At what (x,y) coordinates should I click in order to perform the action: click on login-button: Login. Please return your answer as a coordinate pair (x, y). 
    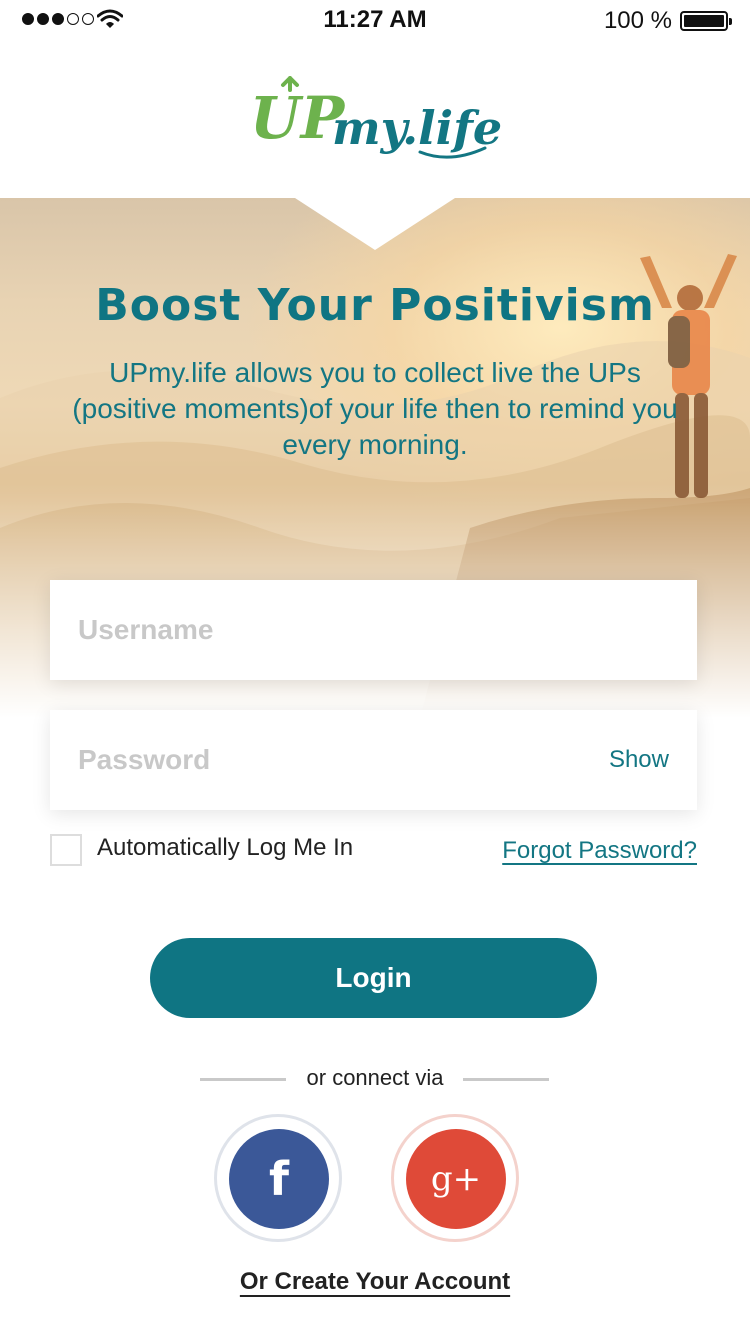
    Looking at the image, I should click on (373, 978).